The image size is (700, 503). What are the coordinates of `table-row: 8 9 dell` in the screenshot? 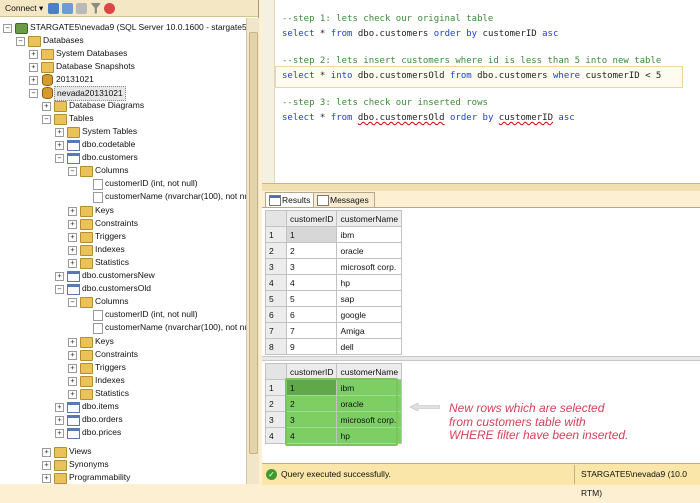 It's located at (334, 346).